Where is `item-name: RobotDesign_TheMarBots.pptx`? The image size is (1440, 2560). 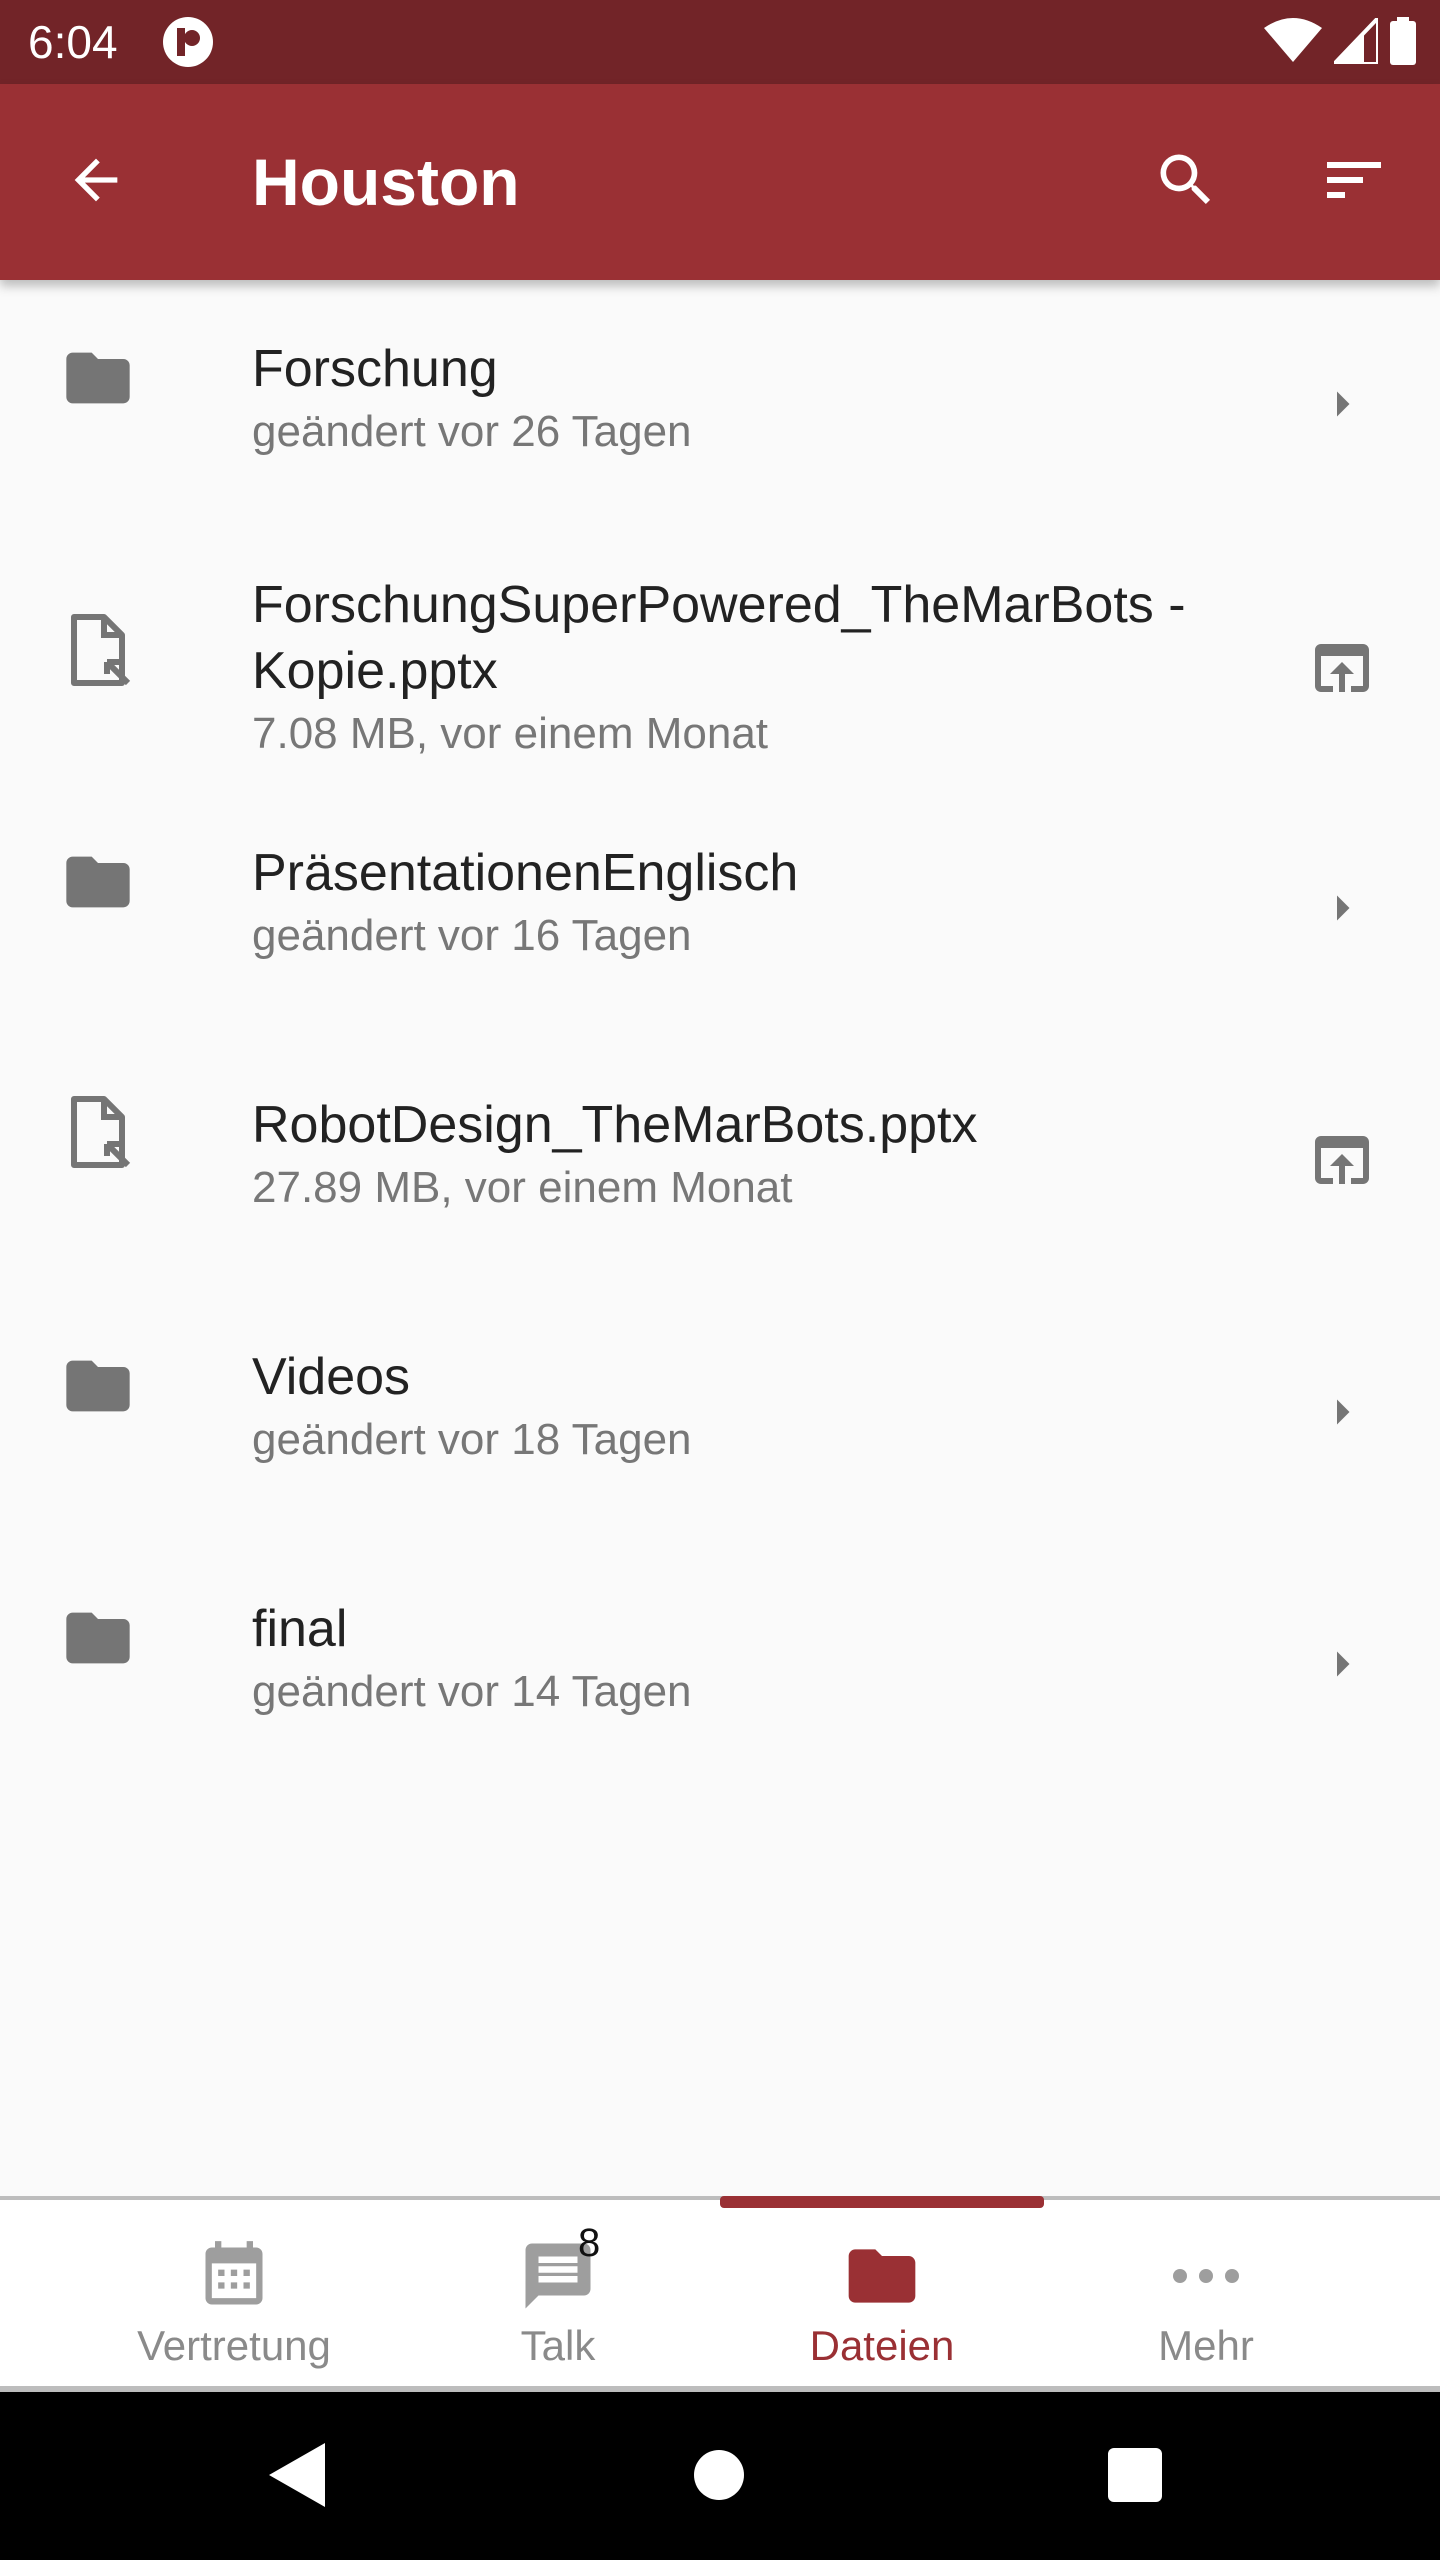 item-name: RobotDesign_TheMarBots.pptx is located at coordinates (615, 1125).